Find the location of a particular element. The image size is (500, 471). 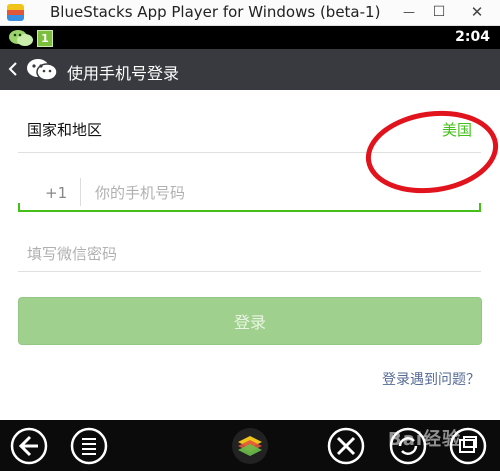

bluestacks-app-icon is located at coordinates (15, 12).